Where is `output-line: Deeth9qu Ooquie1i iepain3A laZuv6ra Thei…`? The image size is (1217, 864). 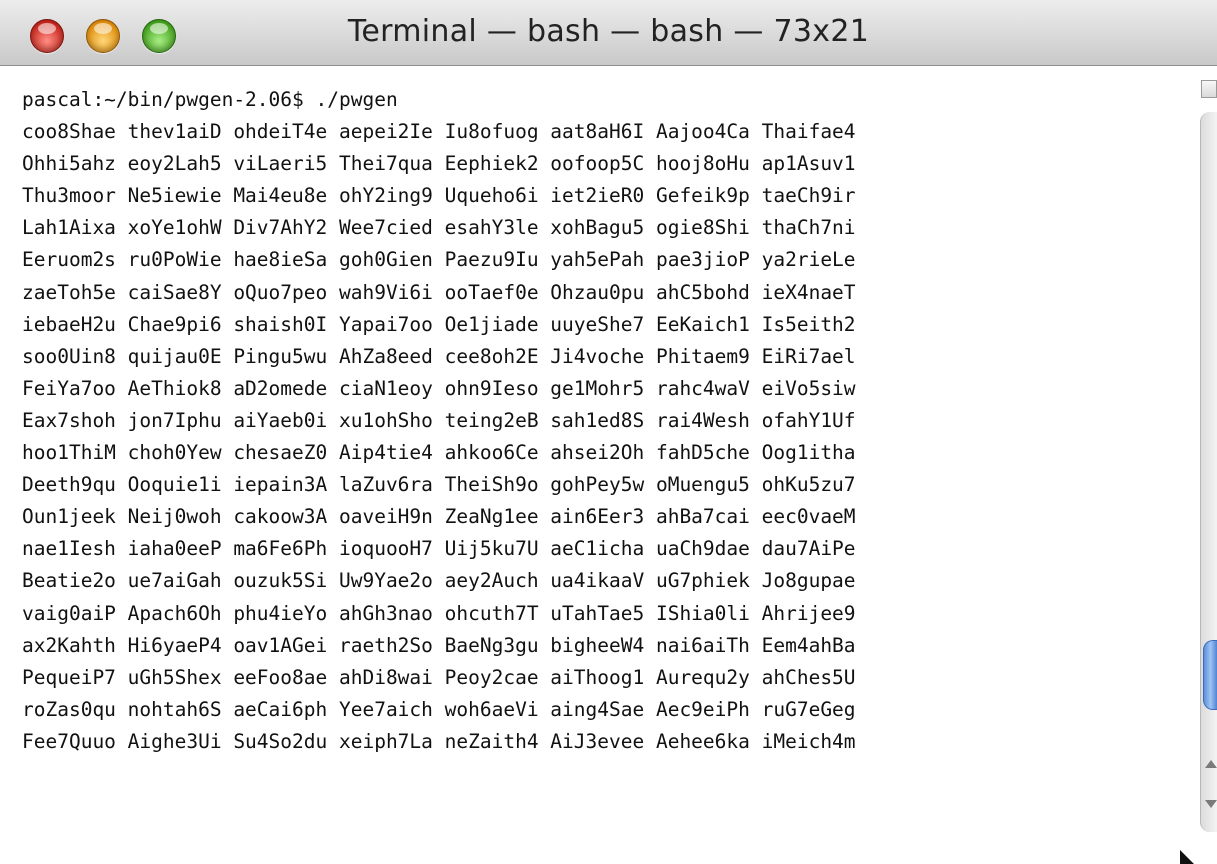
output-line: Deeth9qu Ooquie1i iepain3A laZuv6ra Thei… is located at coordinates (439, 485).